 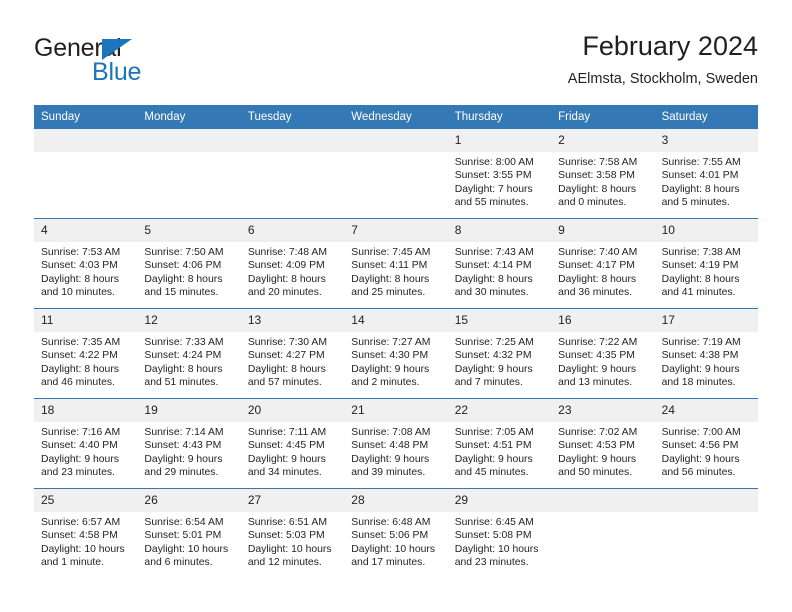 I want to click on day-number: 27, so click(x=292, y=500).